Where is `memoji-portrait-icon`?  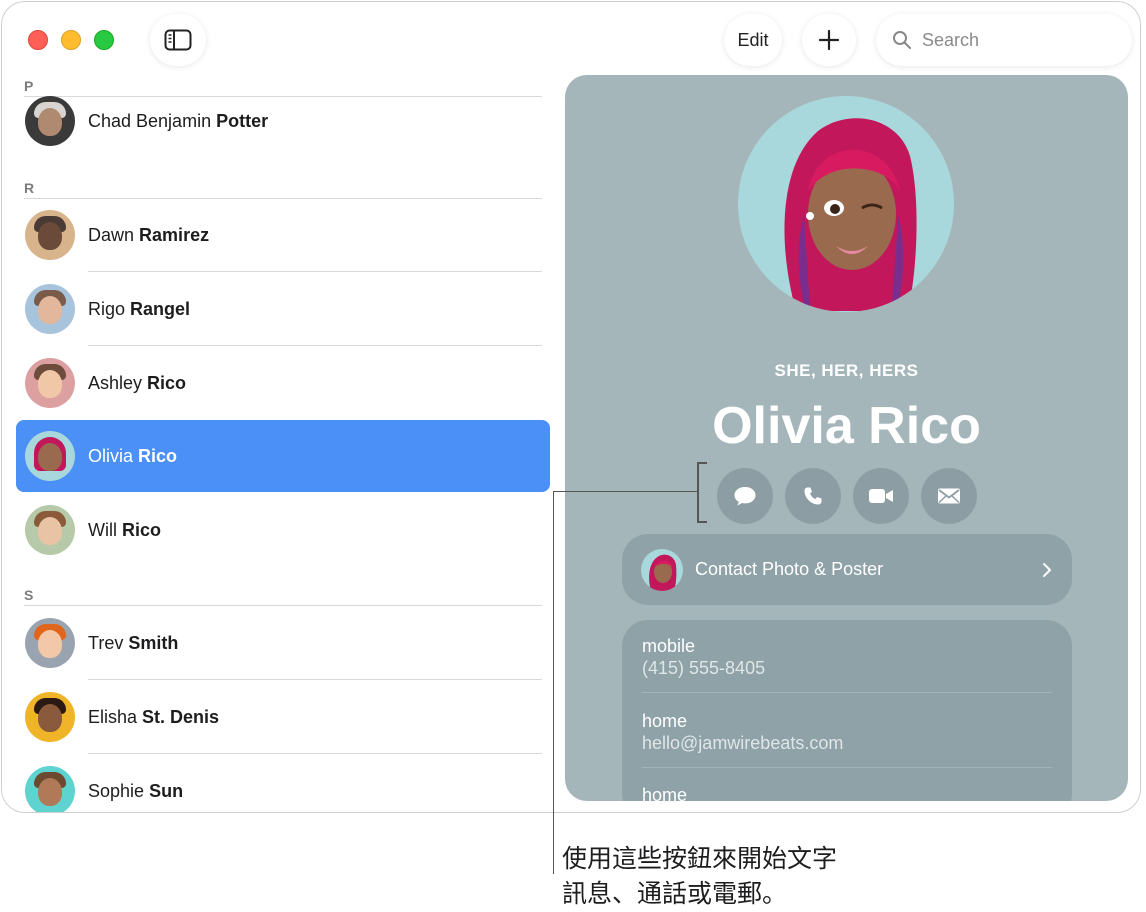
memoji-portrait-icon is located at coordinates (850, 214).